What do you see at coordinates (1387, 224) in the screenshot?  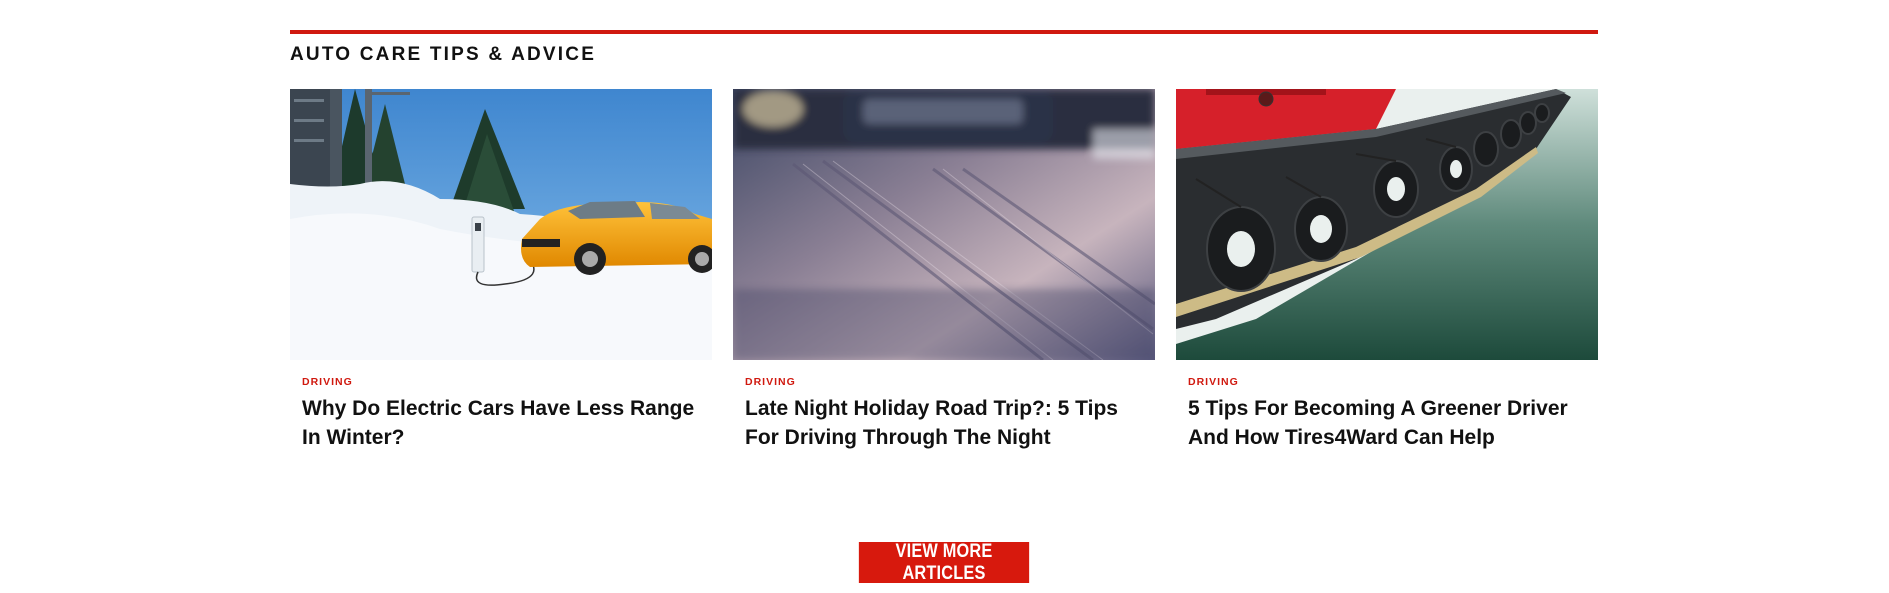 I see `tugboat-tire-fenders-image` at bounding box center [1387, 224].